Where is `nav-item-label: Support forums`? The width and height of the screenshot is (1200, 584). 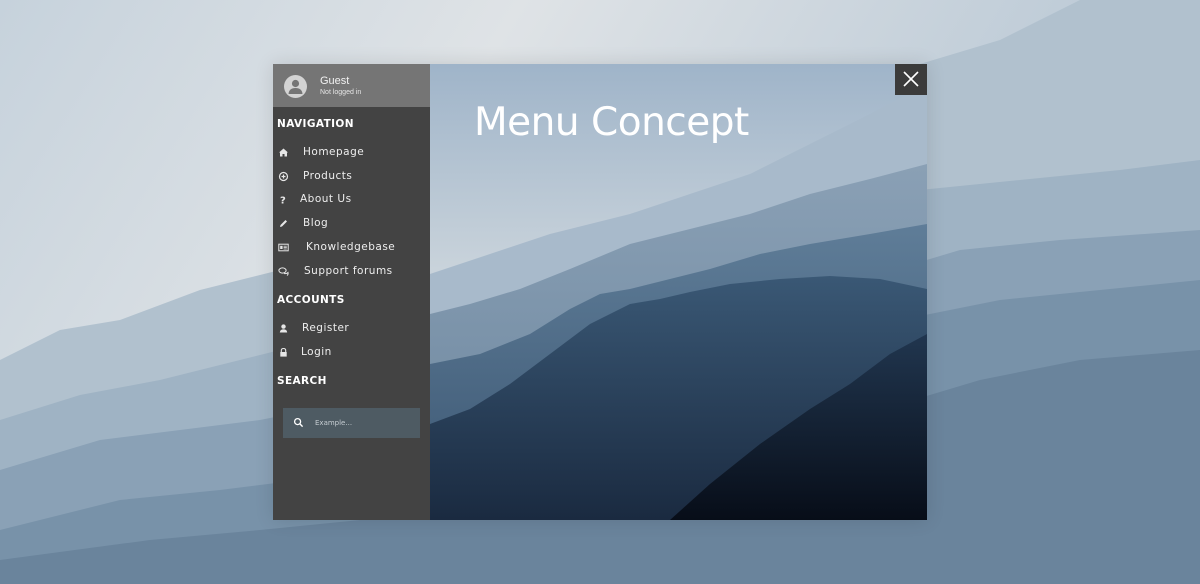 nav-item-label: Support forums is located at coordinates (348, 271).